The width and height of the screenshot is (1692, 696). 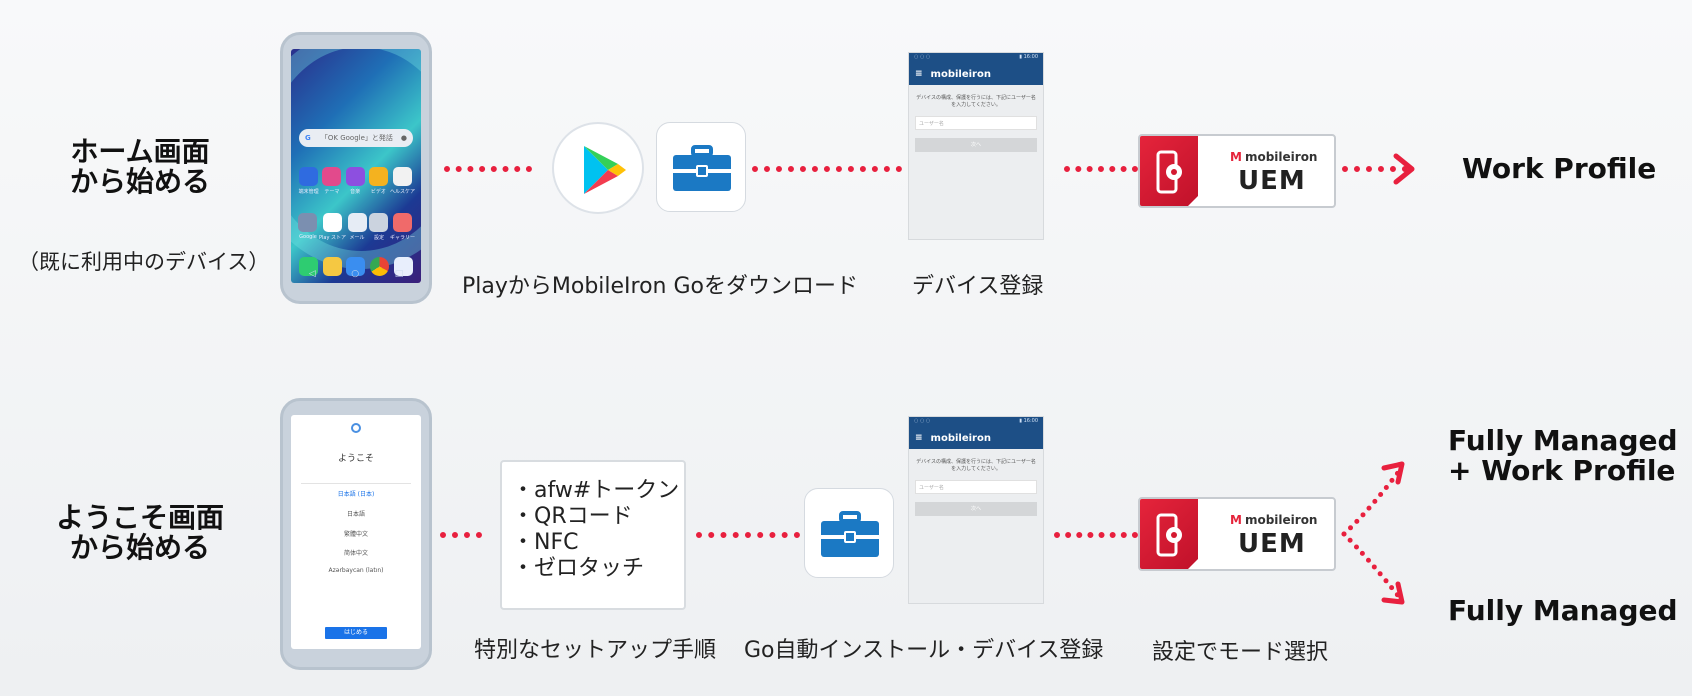 I want to click on row1-step1-caption: PlayからMobileIron Goをダウンロード, so click(x=660, y=286).